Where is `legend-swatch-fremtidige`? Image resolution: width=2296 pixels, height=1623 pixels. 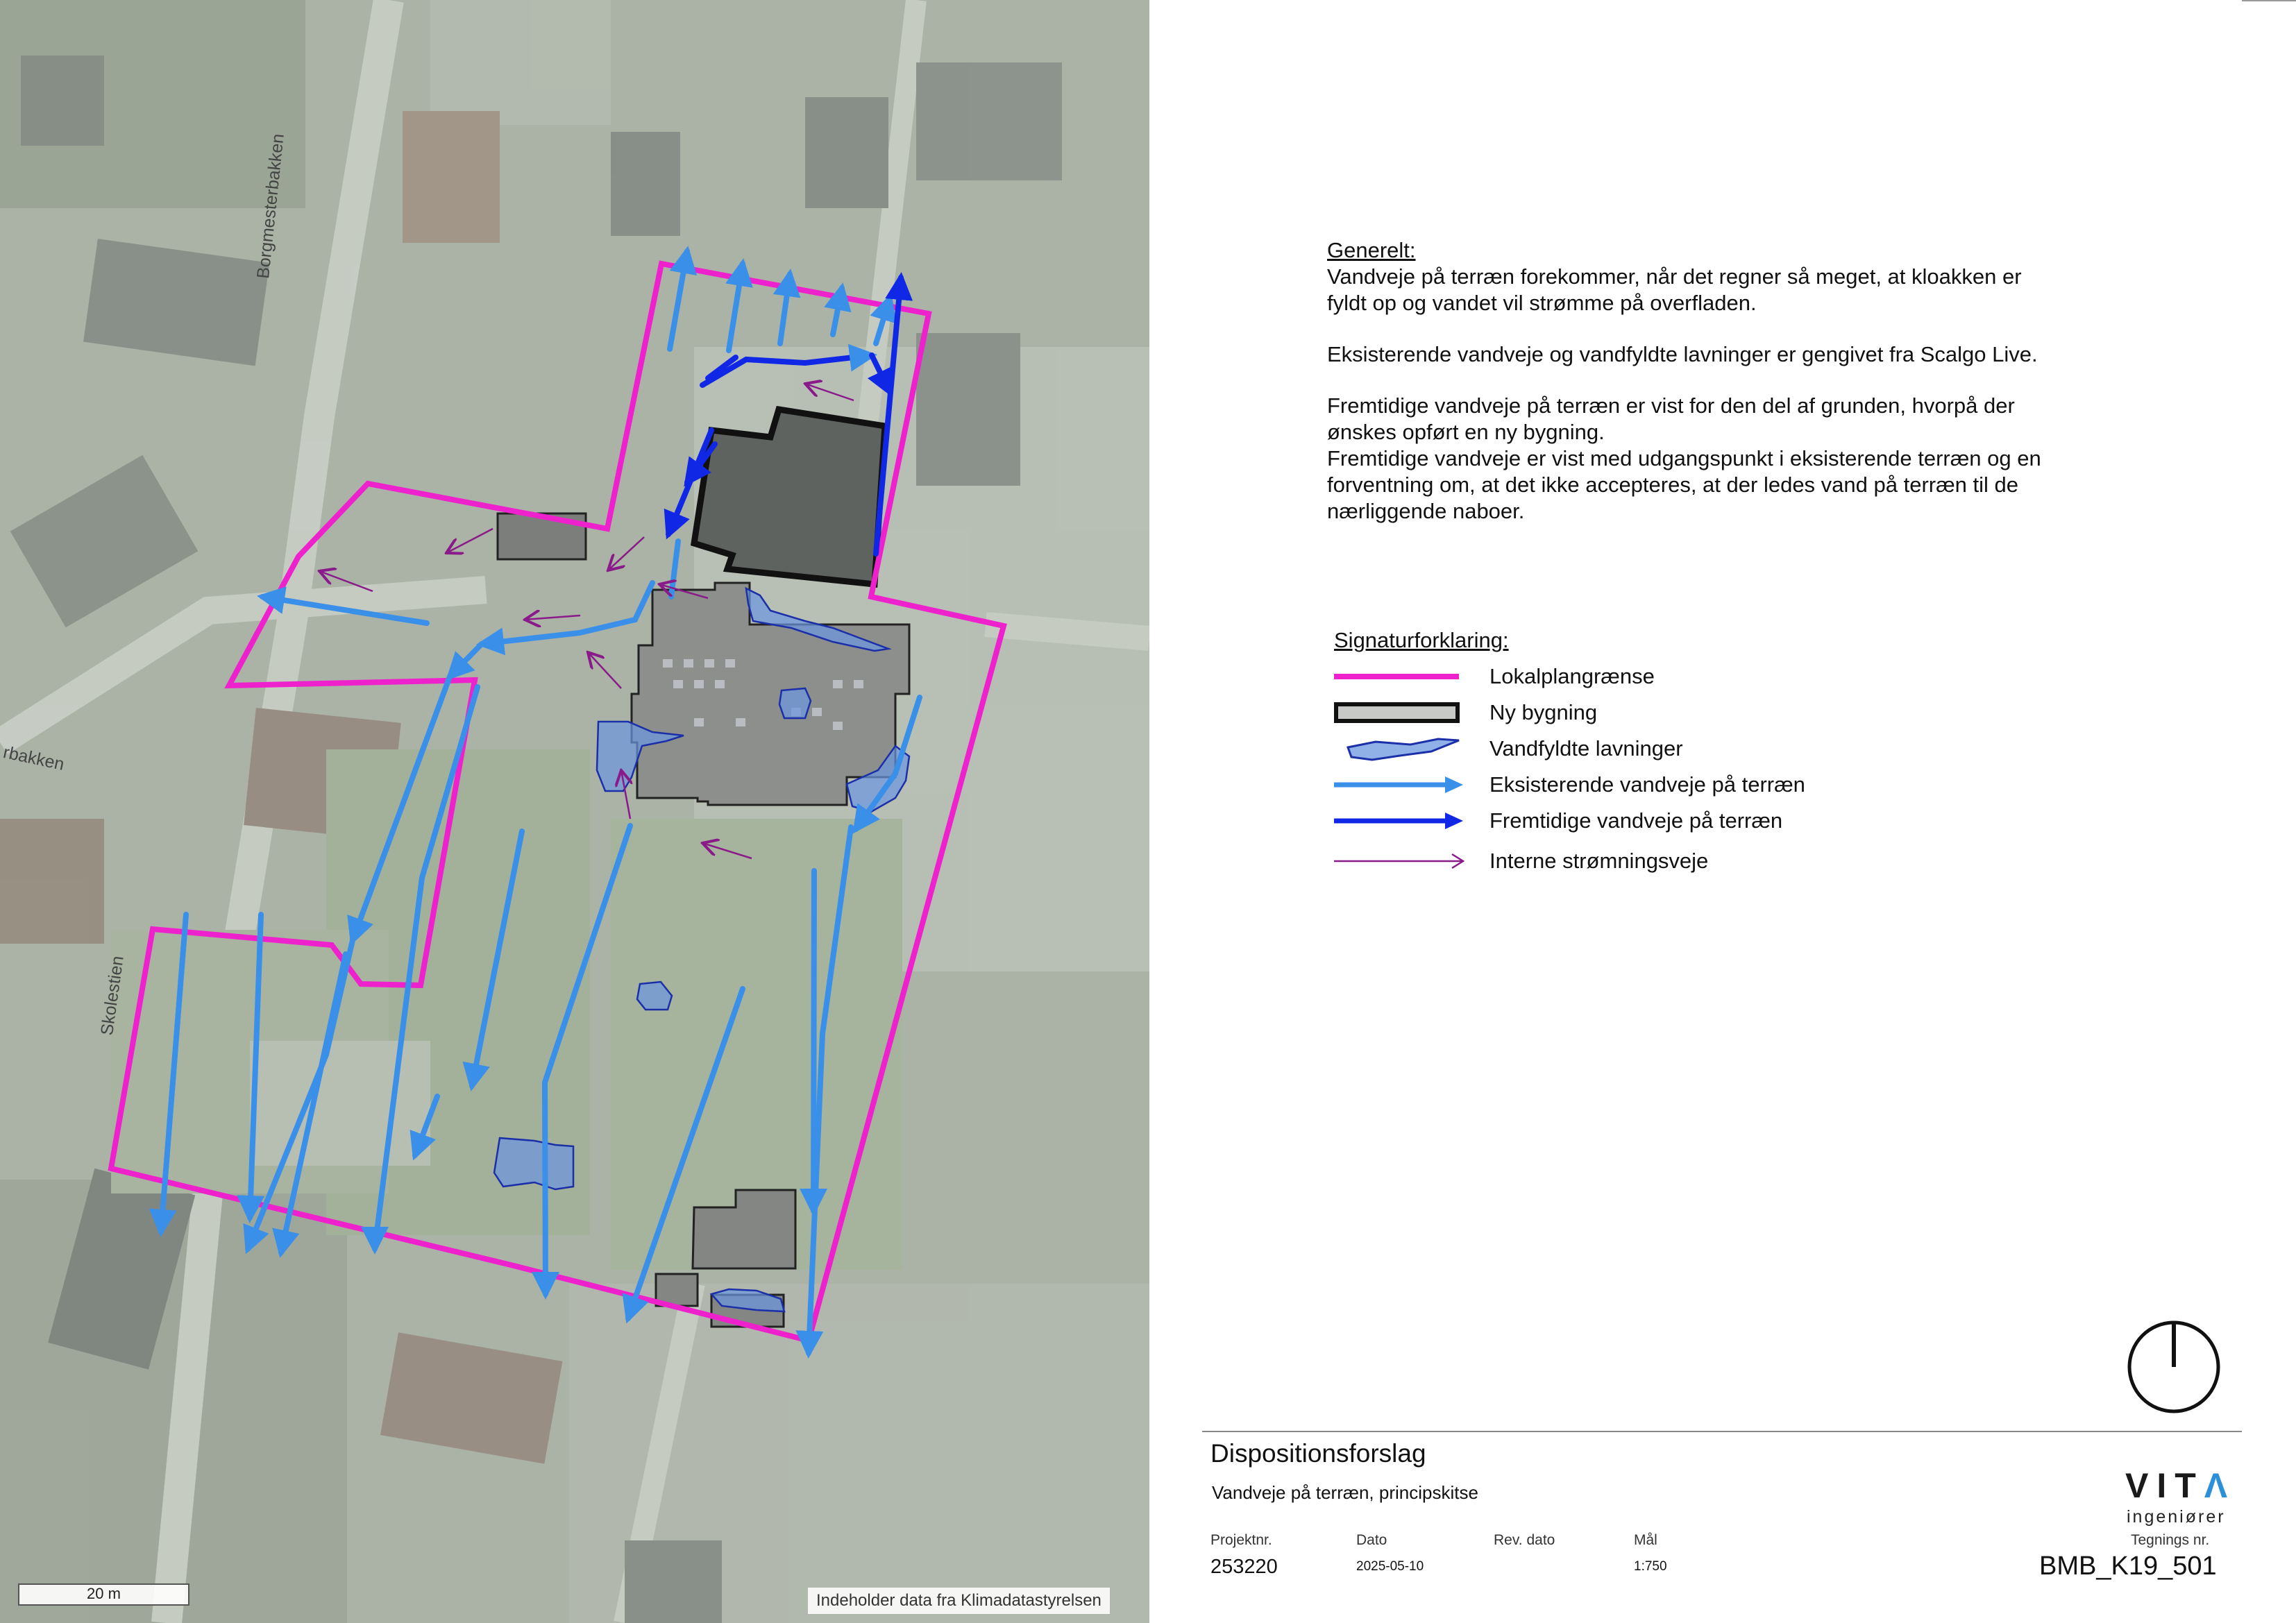 legend-swatch-fremtidige is located at coordinates (1398, 821).